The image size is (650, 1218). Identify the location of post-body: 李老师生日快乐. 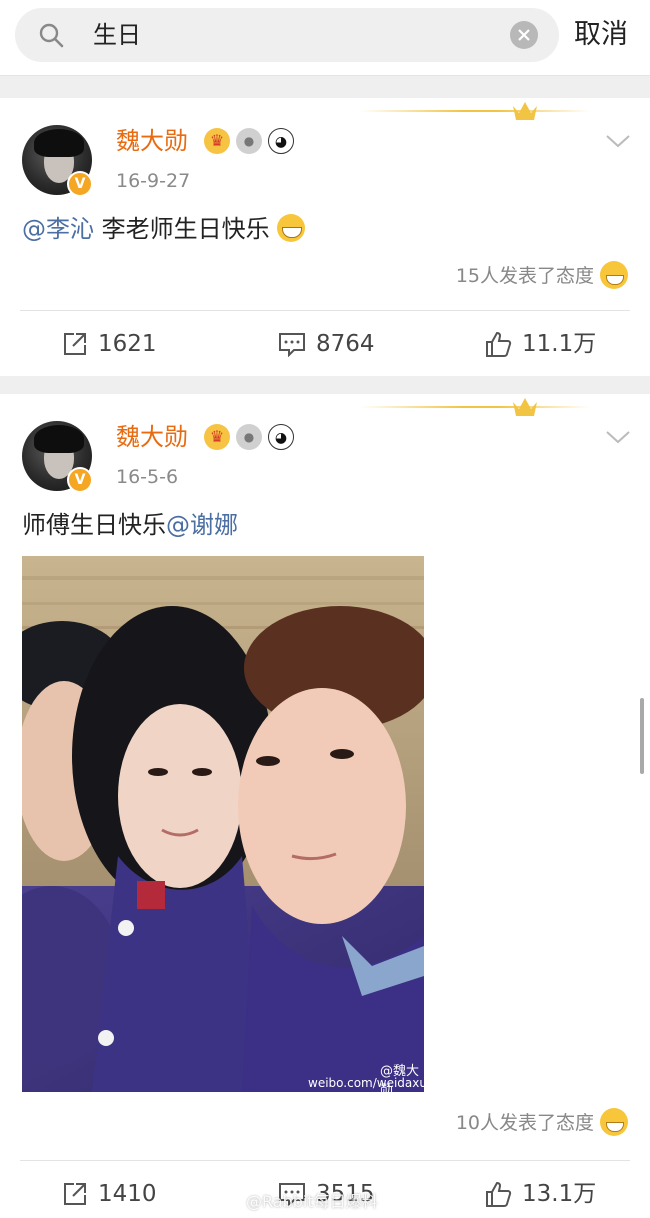
(182, 229).